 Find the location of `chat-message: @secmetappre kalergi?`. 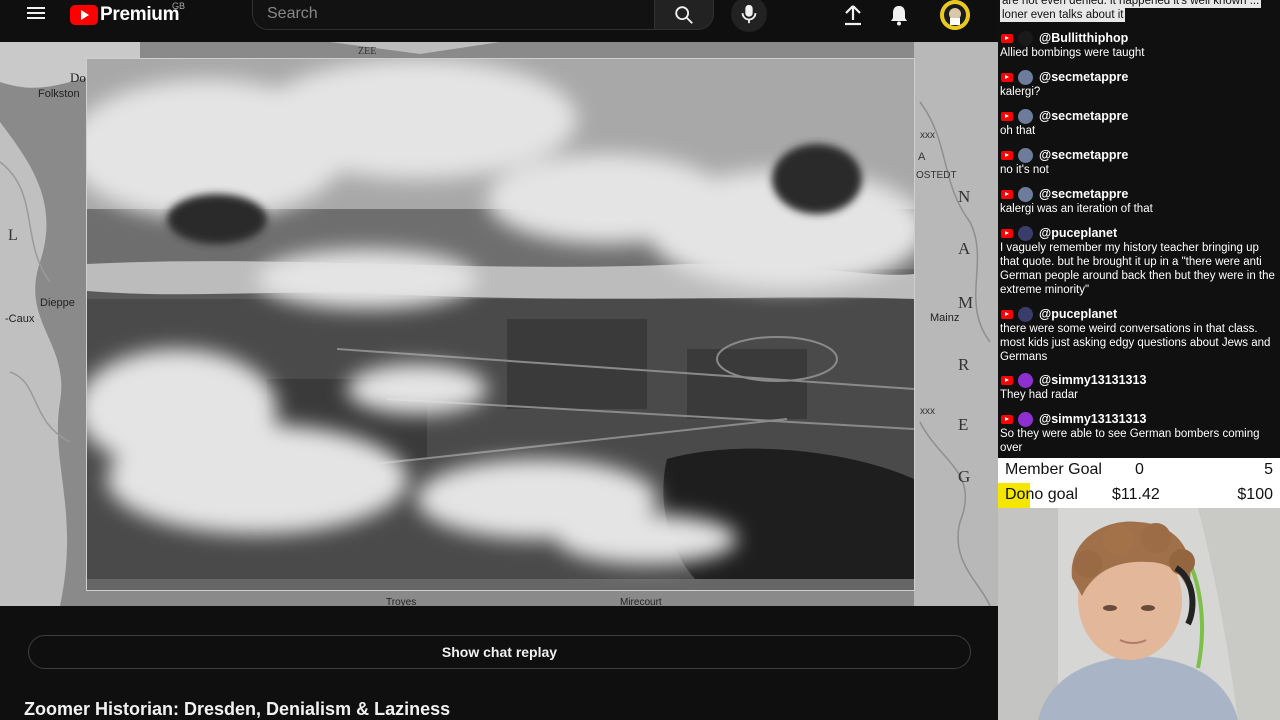

chat-message: @secmetappre kalergi? is located at coordinates (1139, 84).